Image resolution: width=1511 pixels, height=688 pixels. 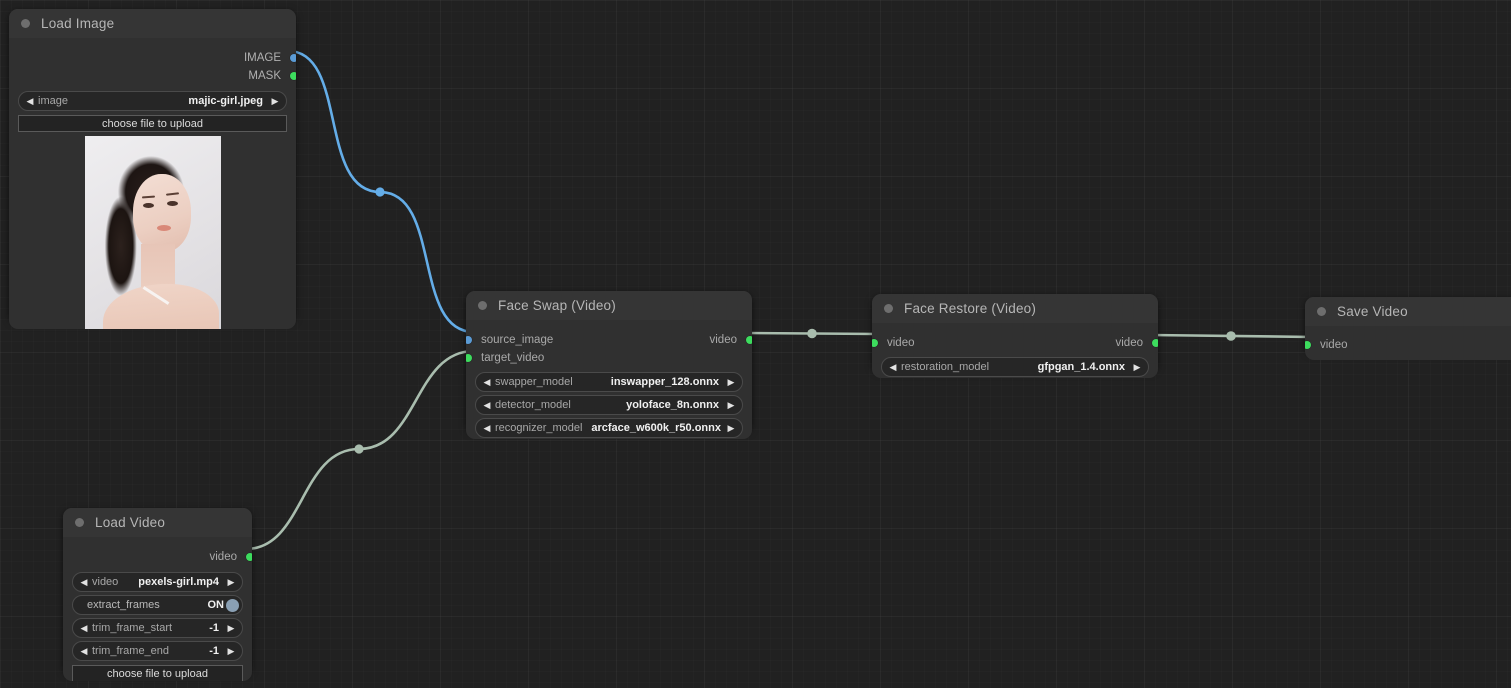 I want to click on widget-value: arcface_w600k_r50.onnx, so click(x=656, y=428).